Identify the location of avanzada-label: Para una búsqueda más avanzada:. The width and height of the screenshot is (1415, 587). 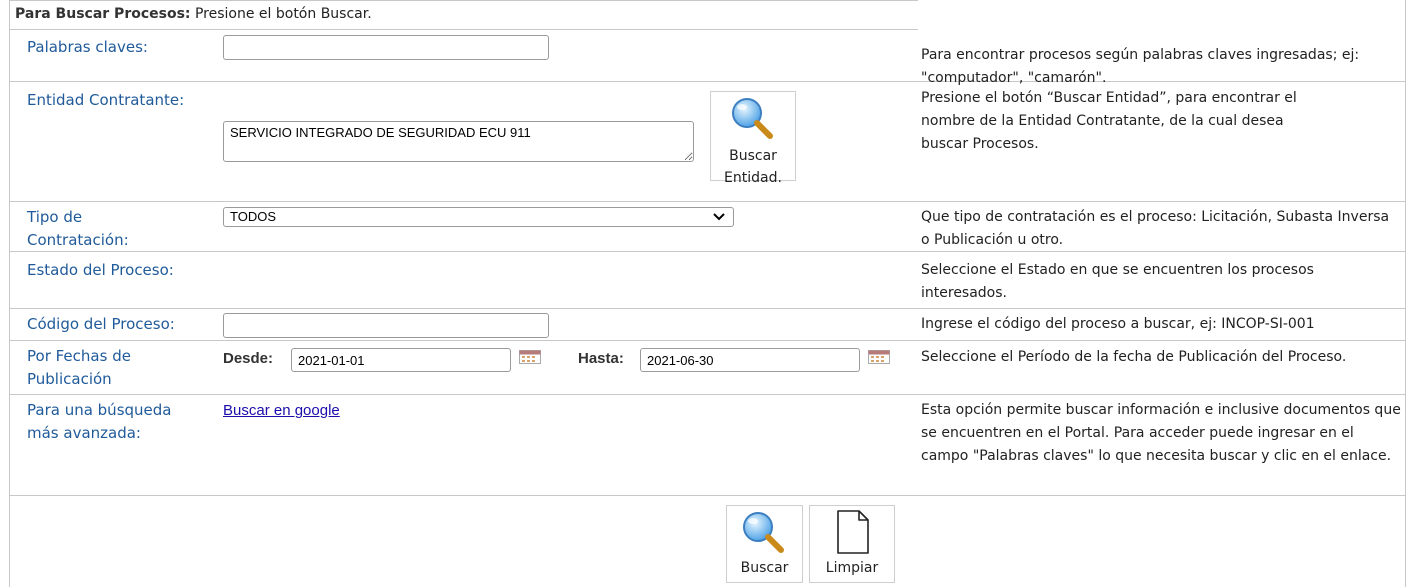
(99, 422).